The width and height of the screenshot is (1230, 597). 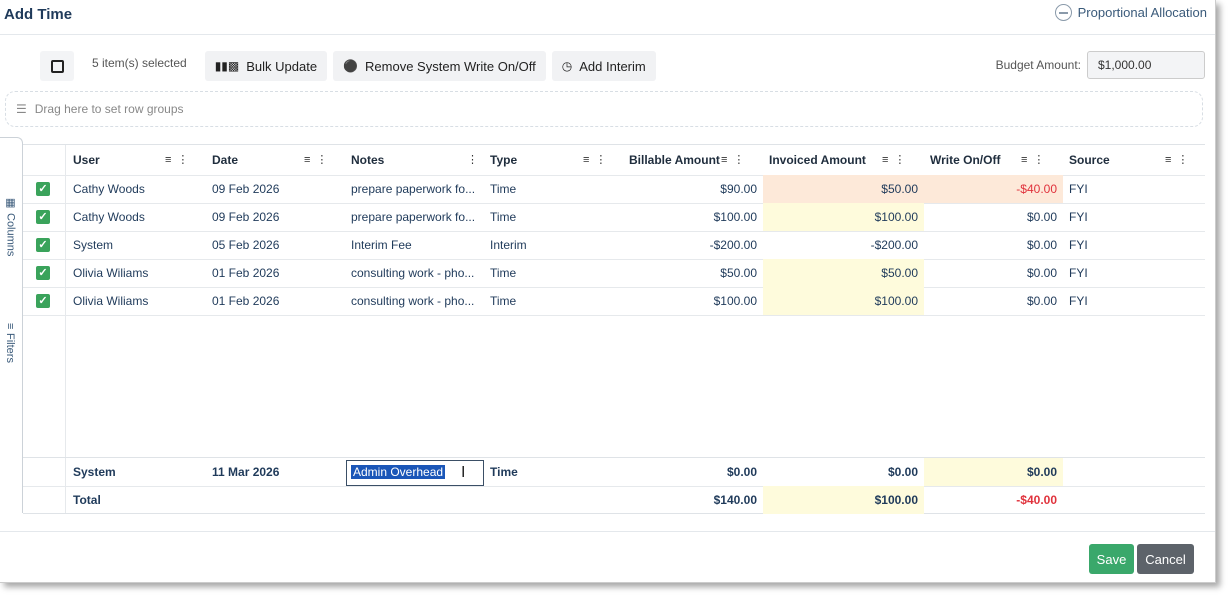 I want to click on columns-tab: ▦ Columns, so click(x=10, y=226).